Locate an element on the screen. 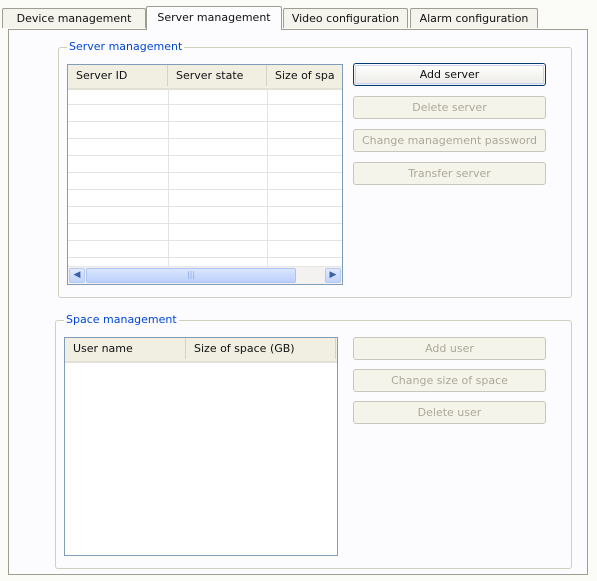  tab-device-management: Device management is located at coordinates (74, 18).